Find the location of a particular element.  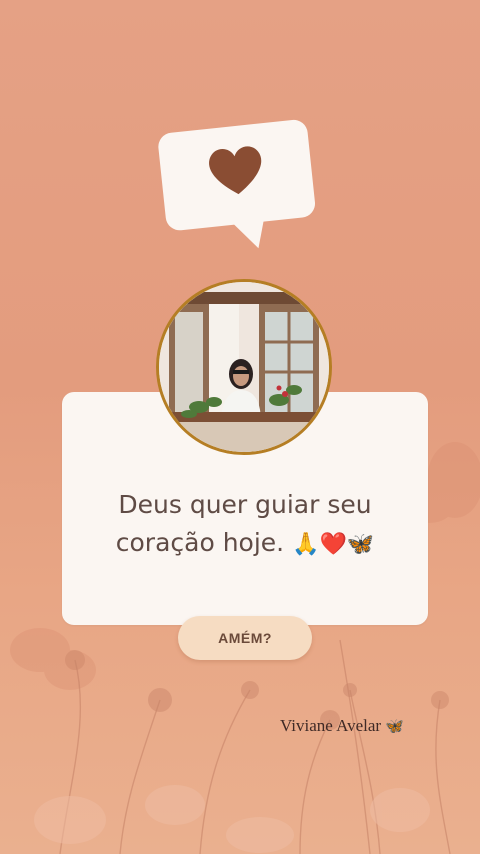

butterfly-emoji: 🦋 is located at coordinates (395, 727).